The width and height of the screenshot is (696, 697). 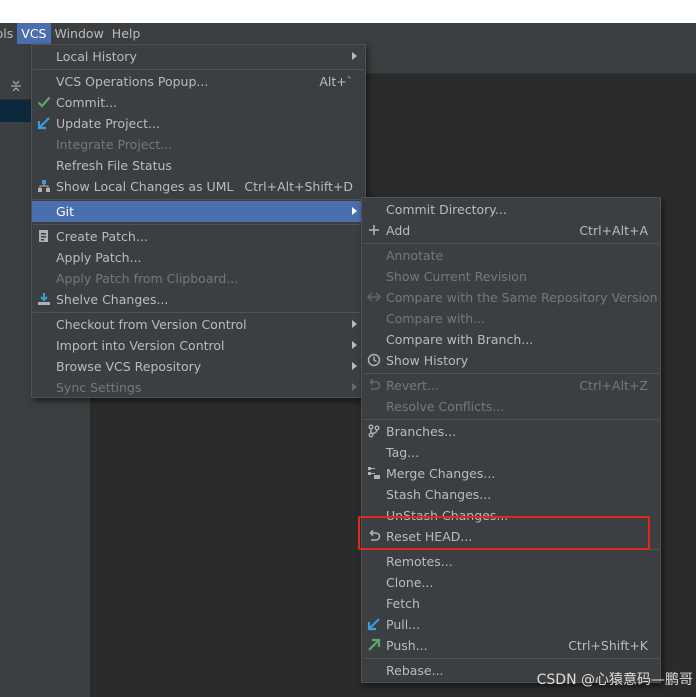 I want to click on project-toolbar, so click(x=16, y=87).